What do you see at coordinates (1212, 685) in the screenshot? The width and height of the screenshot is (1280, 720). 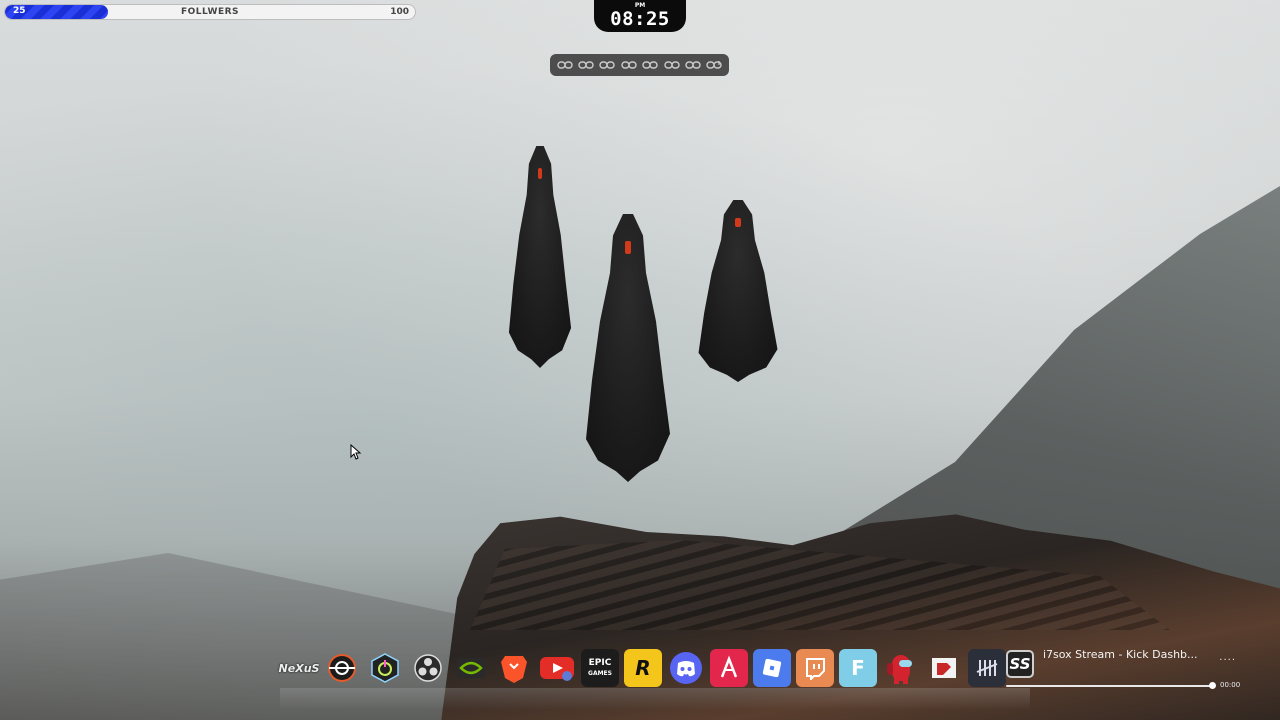 I see `media-progress-knob` at bounding box center [1212, 685].